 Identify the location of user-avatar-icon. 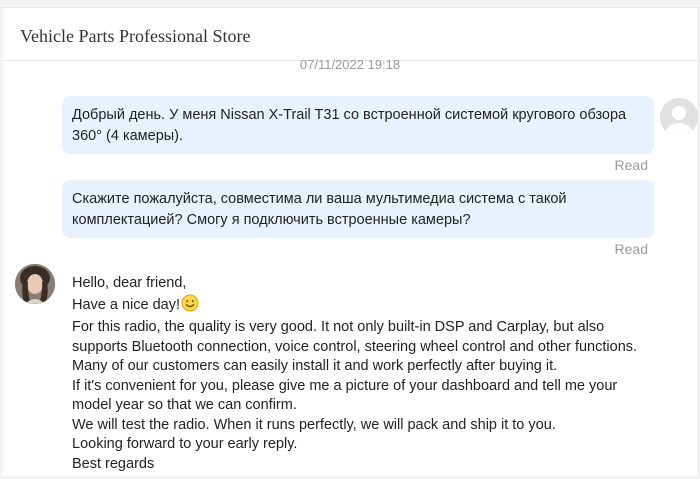
(679, 117).